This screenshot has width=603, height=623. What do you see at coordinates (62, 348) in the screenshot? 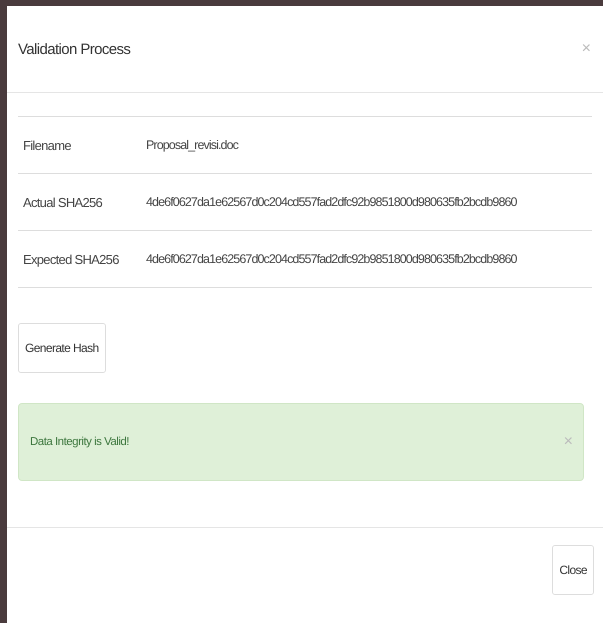
I see `generate-hash-button: Generate Hash` at bounding box center [62, 348].